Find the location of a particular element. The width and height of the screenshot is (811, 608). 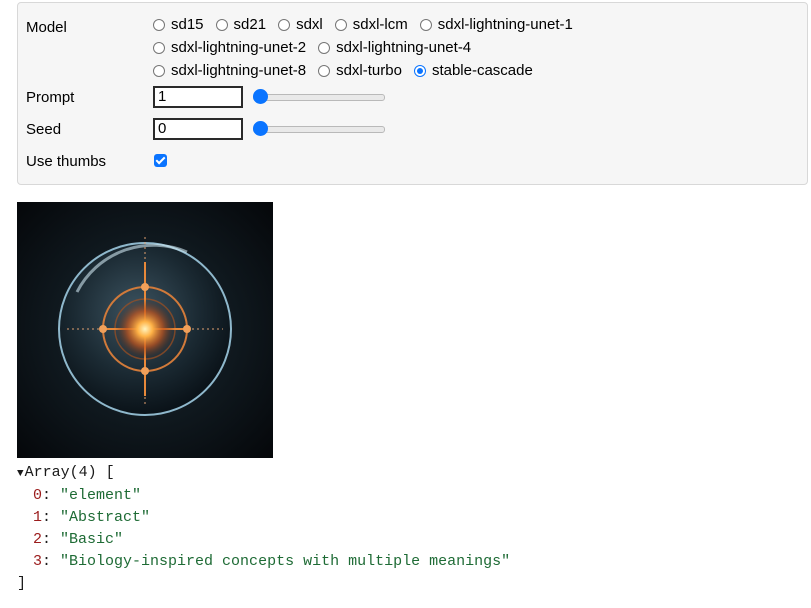

model-option-stable-cascade: stable-cascade is located at coordinates (473, 70).